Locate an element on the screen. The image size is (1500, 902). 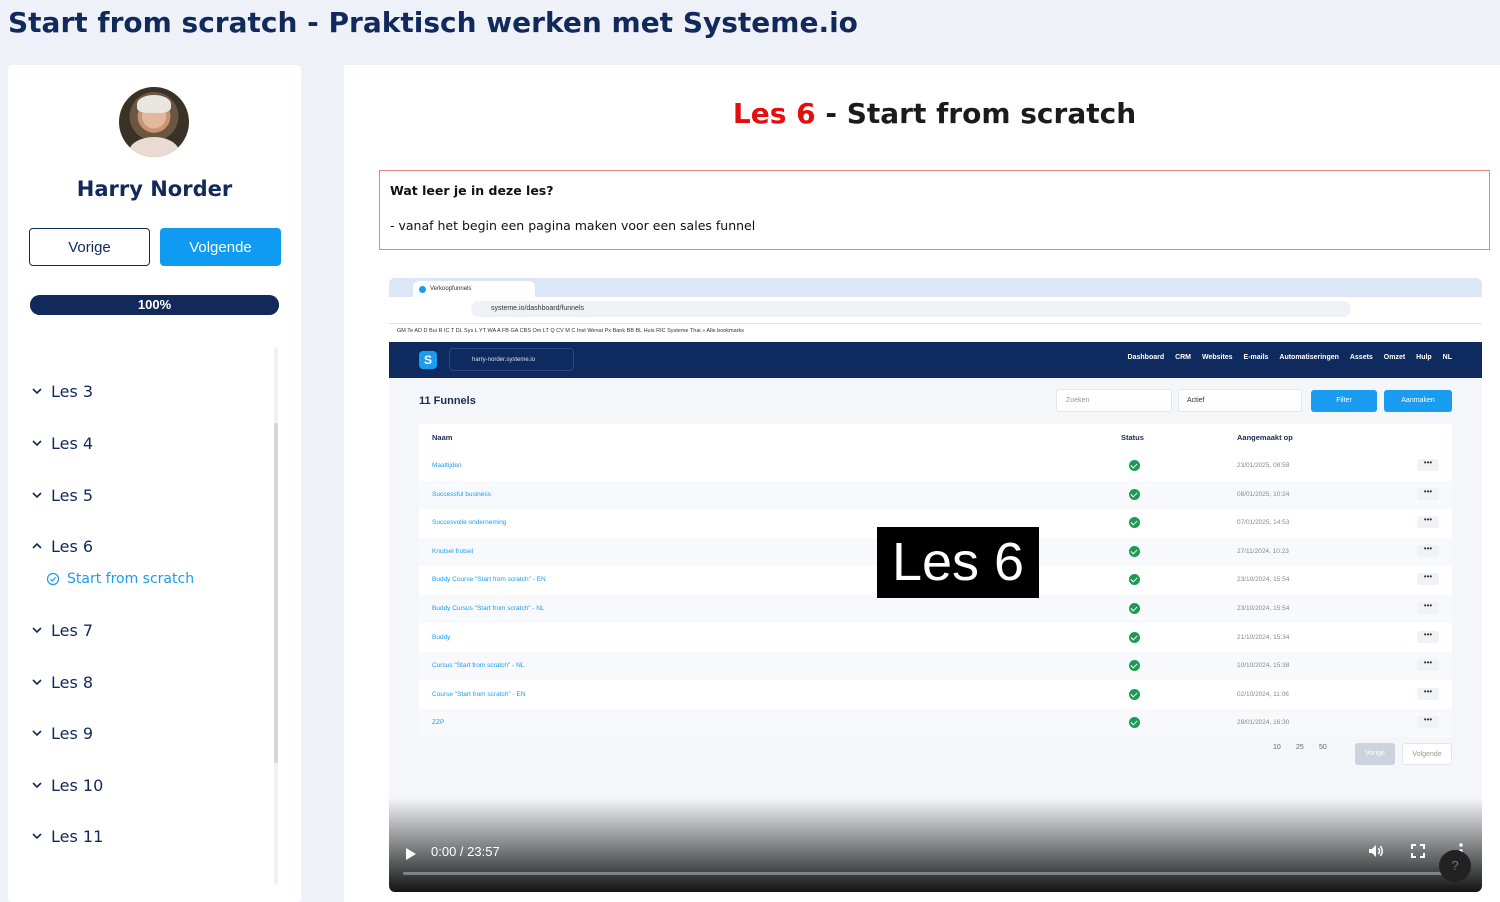
lesson-item-les-5: Les 5 is located at coordinates (61, 495).